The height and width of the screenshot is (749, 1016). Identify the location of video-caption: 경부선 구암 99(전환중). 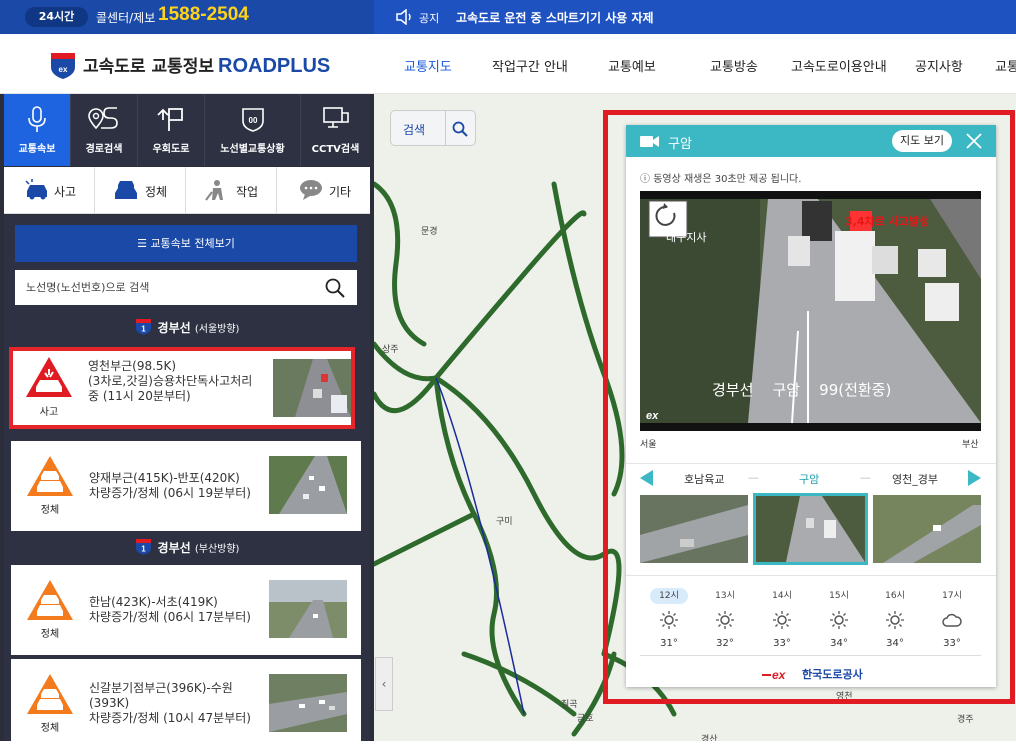
(801, 390).